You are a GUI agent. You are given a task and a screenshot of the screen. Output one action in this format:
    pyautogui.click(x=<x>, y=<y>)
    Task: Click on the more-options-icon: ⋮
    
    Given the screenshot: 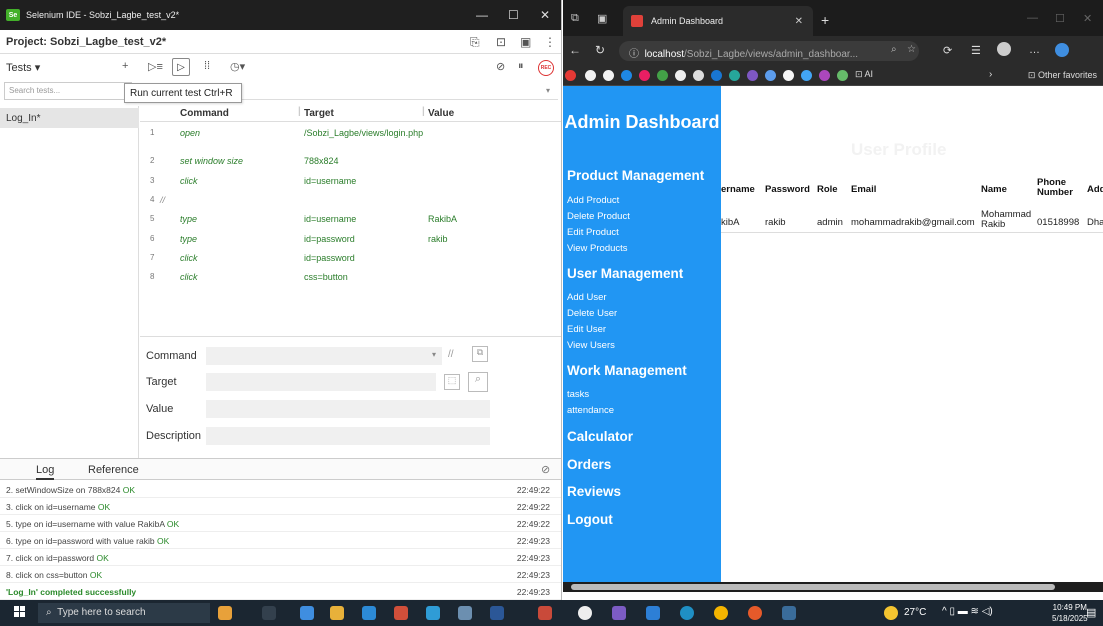 What is the action you would take?
    pyautogui.click(x=550, y=42)
    